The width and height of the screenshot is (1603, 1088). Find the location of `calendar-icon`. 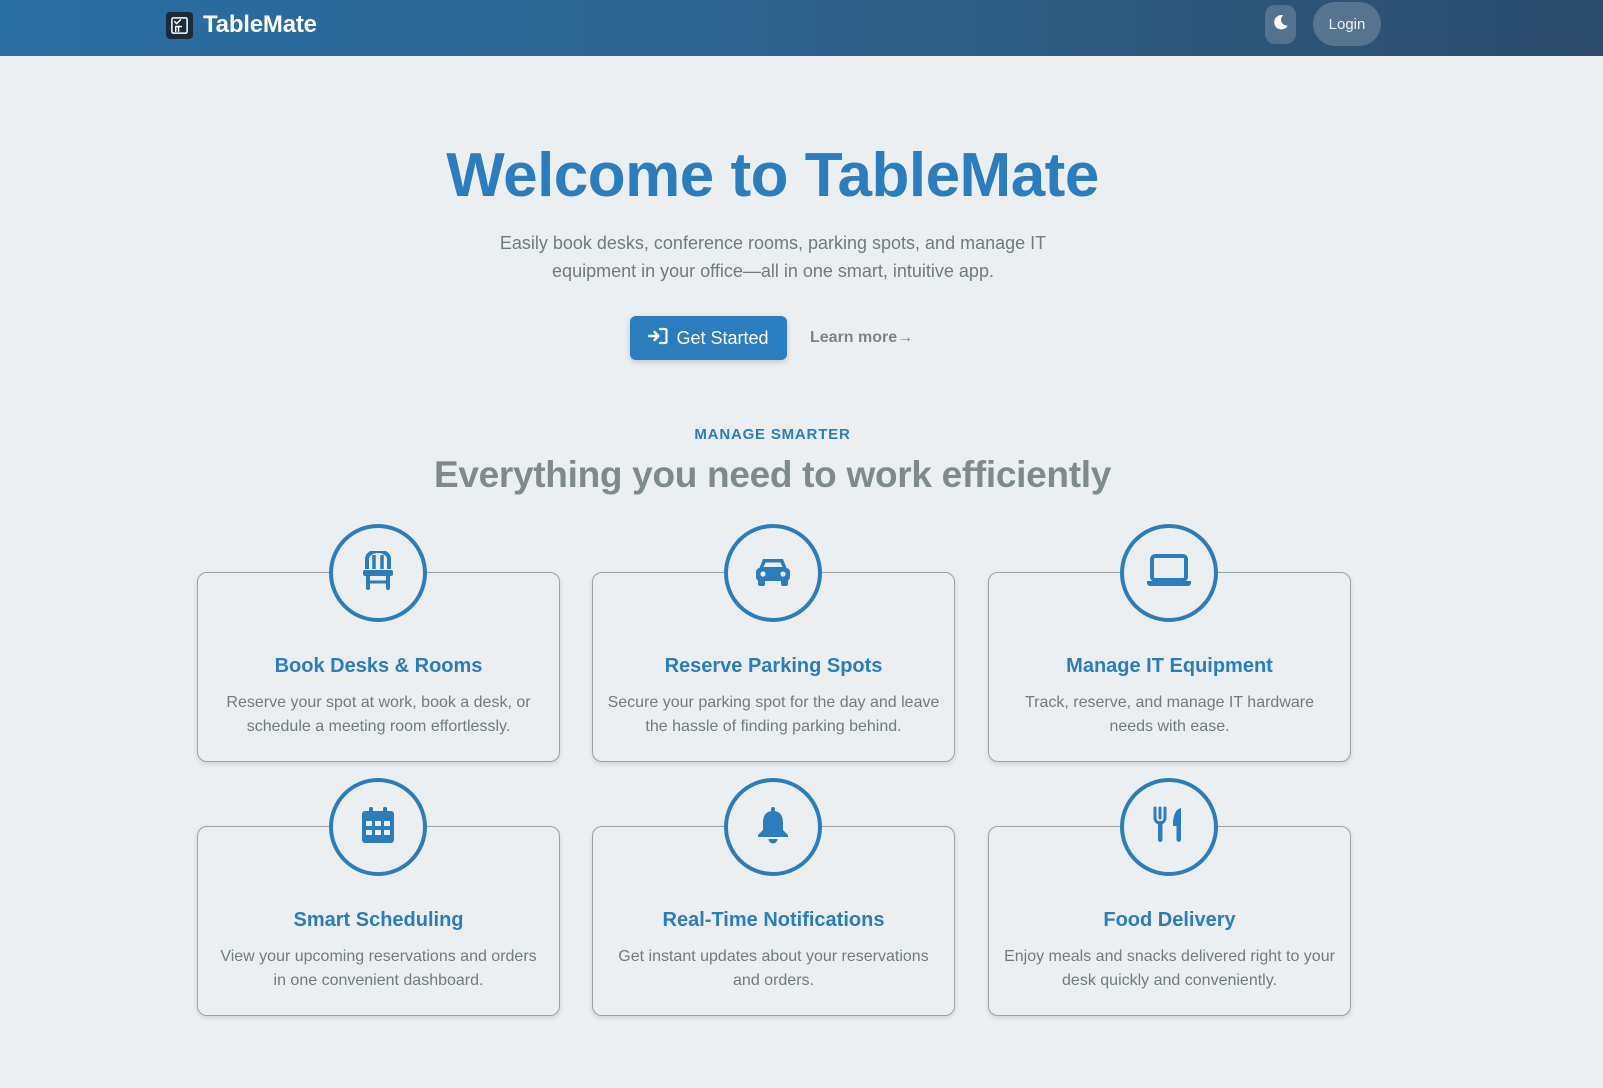

calendar-icon is located at coordinates (378, 827).